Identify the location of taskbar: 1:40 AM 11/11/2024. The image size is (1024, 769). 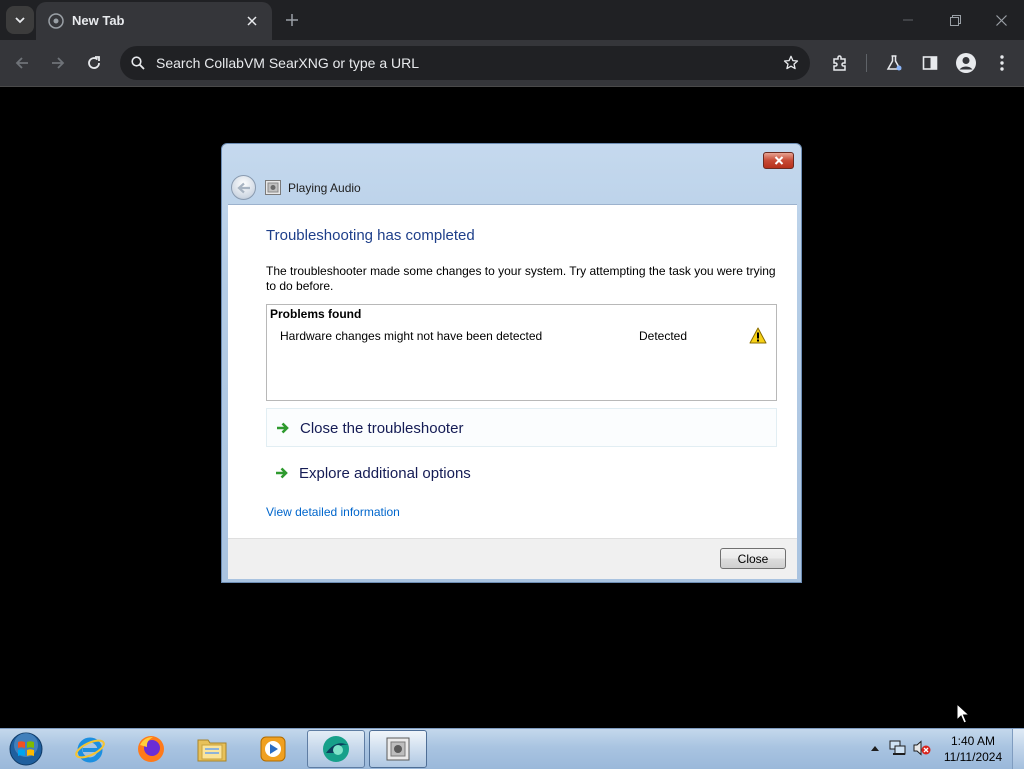
(512, 748).